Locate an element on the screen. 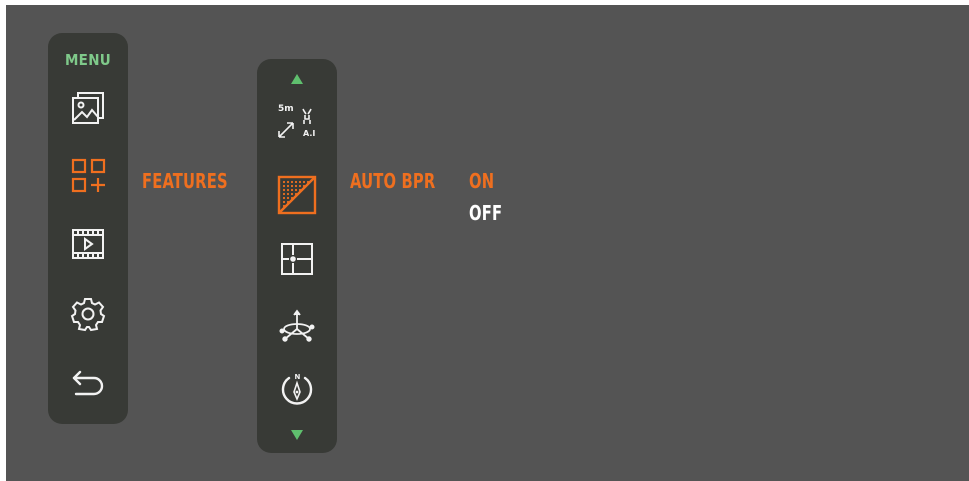 This screenshot has width=969, height=481. option-off: OFF is located at coordinates (485, 213).